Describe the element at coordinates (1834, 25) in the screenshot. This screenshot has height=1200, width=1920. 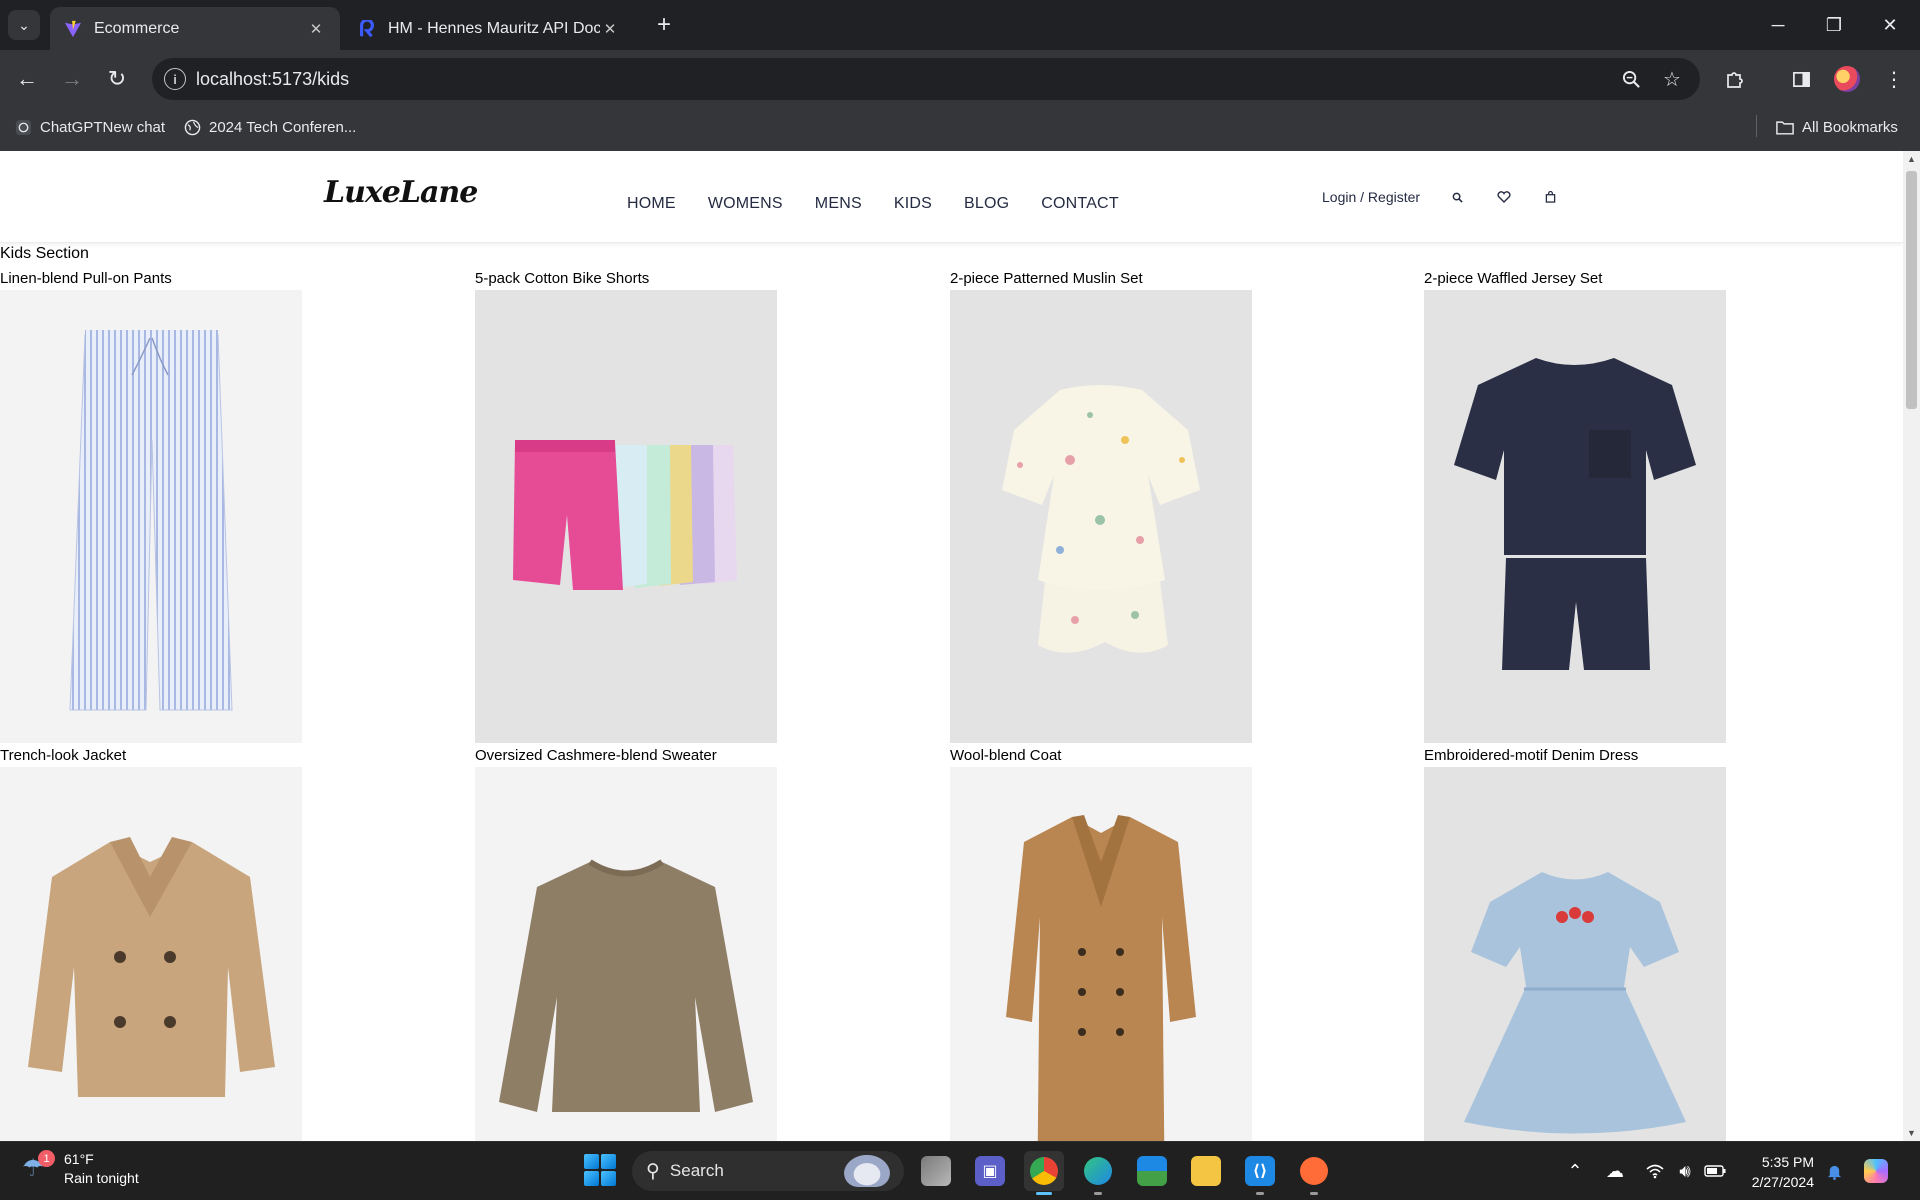
I see `restore-icon: ❐` at that location.